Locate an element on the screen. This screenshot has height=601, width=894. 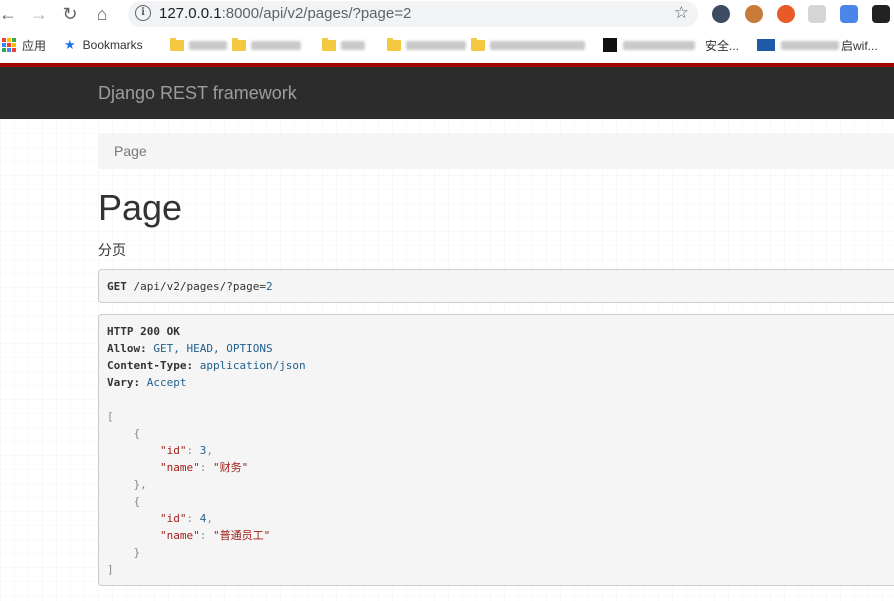
url-text: 127.0.0.1:8000/api/v2/pages/?page=2 is located at coordinates (285, 13).